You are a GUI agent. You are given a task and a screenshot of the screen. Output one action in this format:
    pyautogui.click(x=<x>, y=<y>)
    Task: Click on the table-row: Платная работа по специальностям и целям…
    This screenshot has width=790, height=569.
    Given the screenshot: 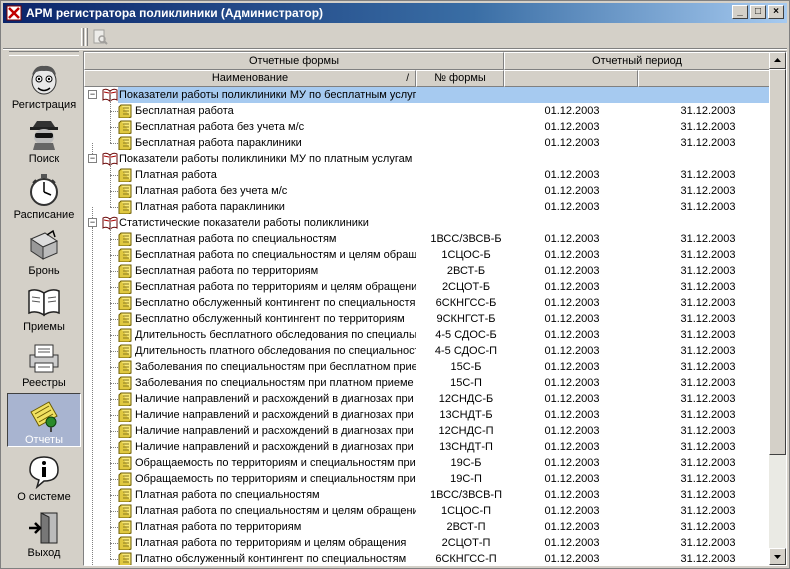 What is the action you would take?
    pyautogui.click(x=427, y=507)
    